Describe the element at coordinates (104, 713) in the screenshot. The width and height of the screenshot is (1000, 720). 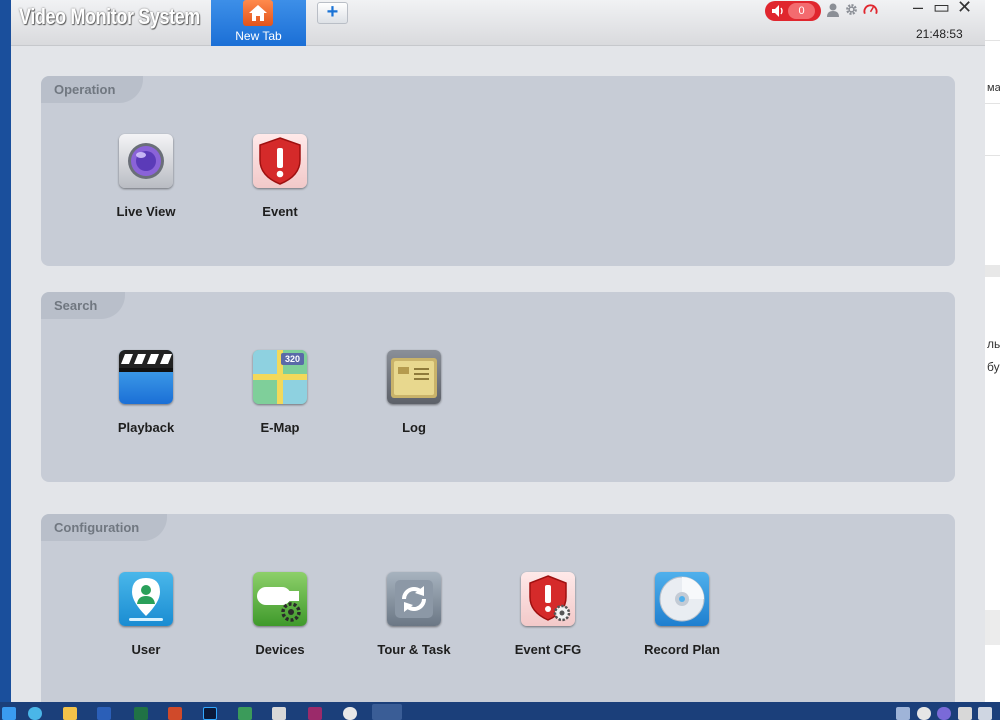
I see `word-icon` at that location.